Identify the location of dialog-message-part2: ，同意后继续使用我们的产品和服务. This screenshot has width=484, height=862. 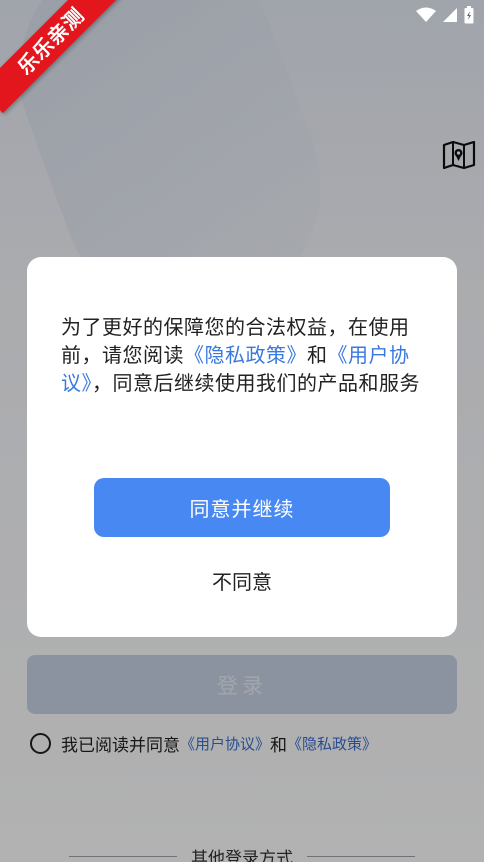
(256, 383).